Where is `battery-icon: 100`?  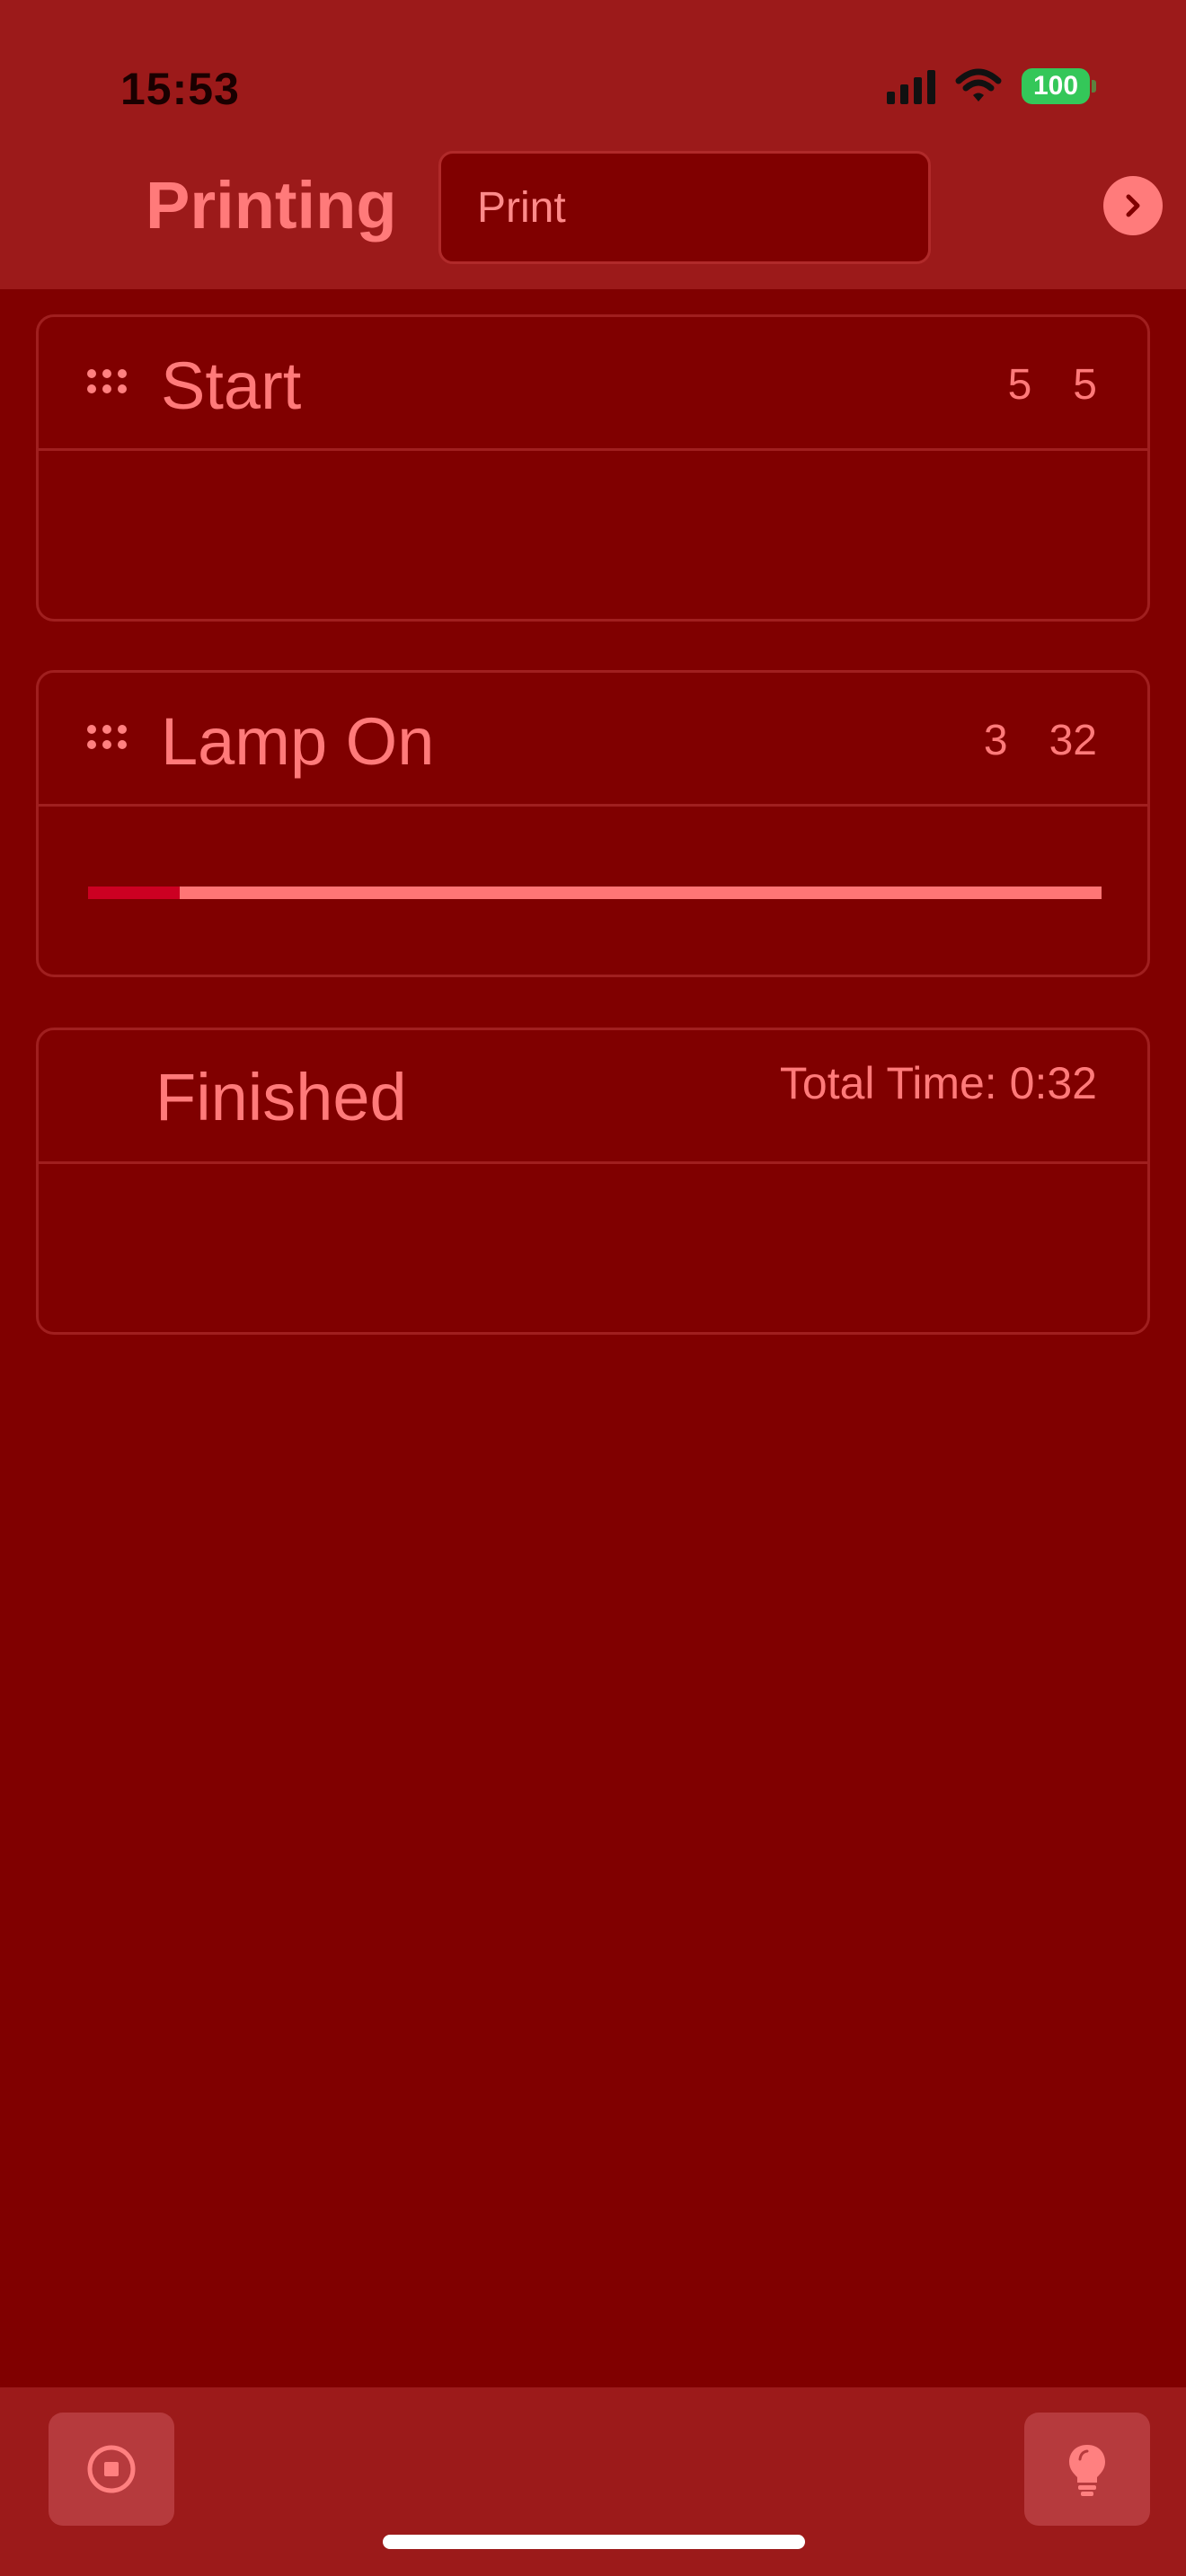 battery-icon: 100 is located at coordinates (1059, 86).